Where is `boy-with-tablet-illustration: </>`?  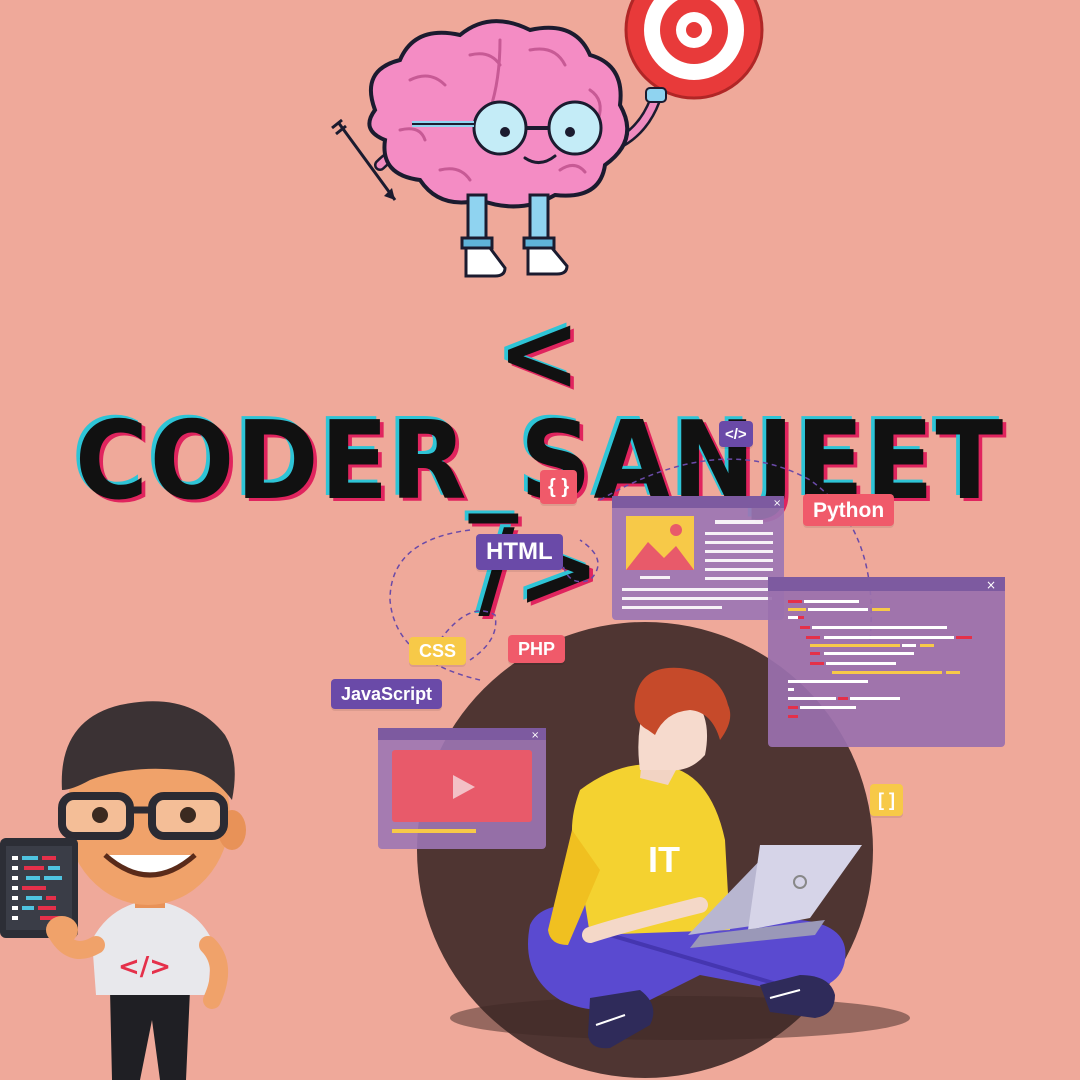
boy-with-tablet-illustration: </> is located at coordinates (123, 890).